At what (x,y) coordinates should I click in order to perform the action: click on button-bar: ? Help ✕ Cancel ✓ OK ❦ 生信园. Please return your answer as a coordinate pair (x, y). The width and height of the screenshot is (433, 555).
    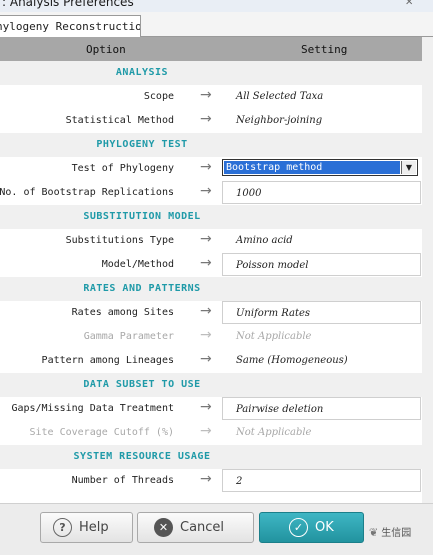
    Looking at the image, I should click on (216, 529).